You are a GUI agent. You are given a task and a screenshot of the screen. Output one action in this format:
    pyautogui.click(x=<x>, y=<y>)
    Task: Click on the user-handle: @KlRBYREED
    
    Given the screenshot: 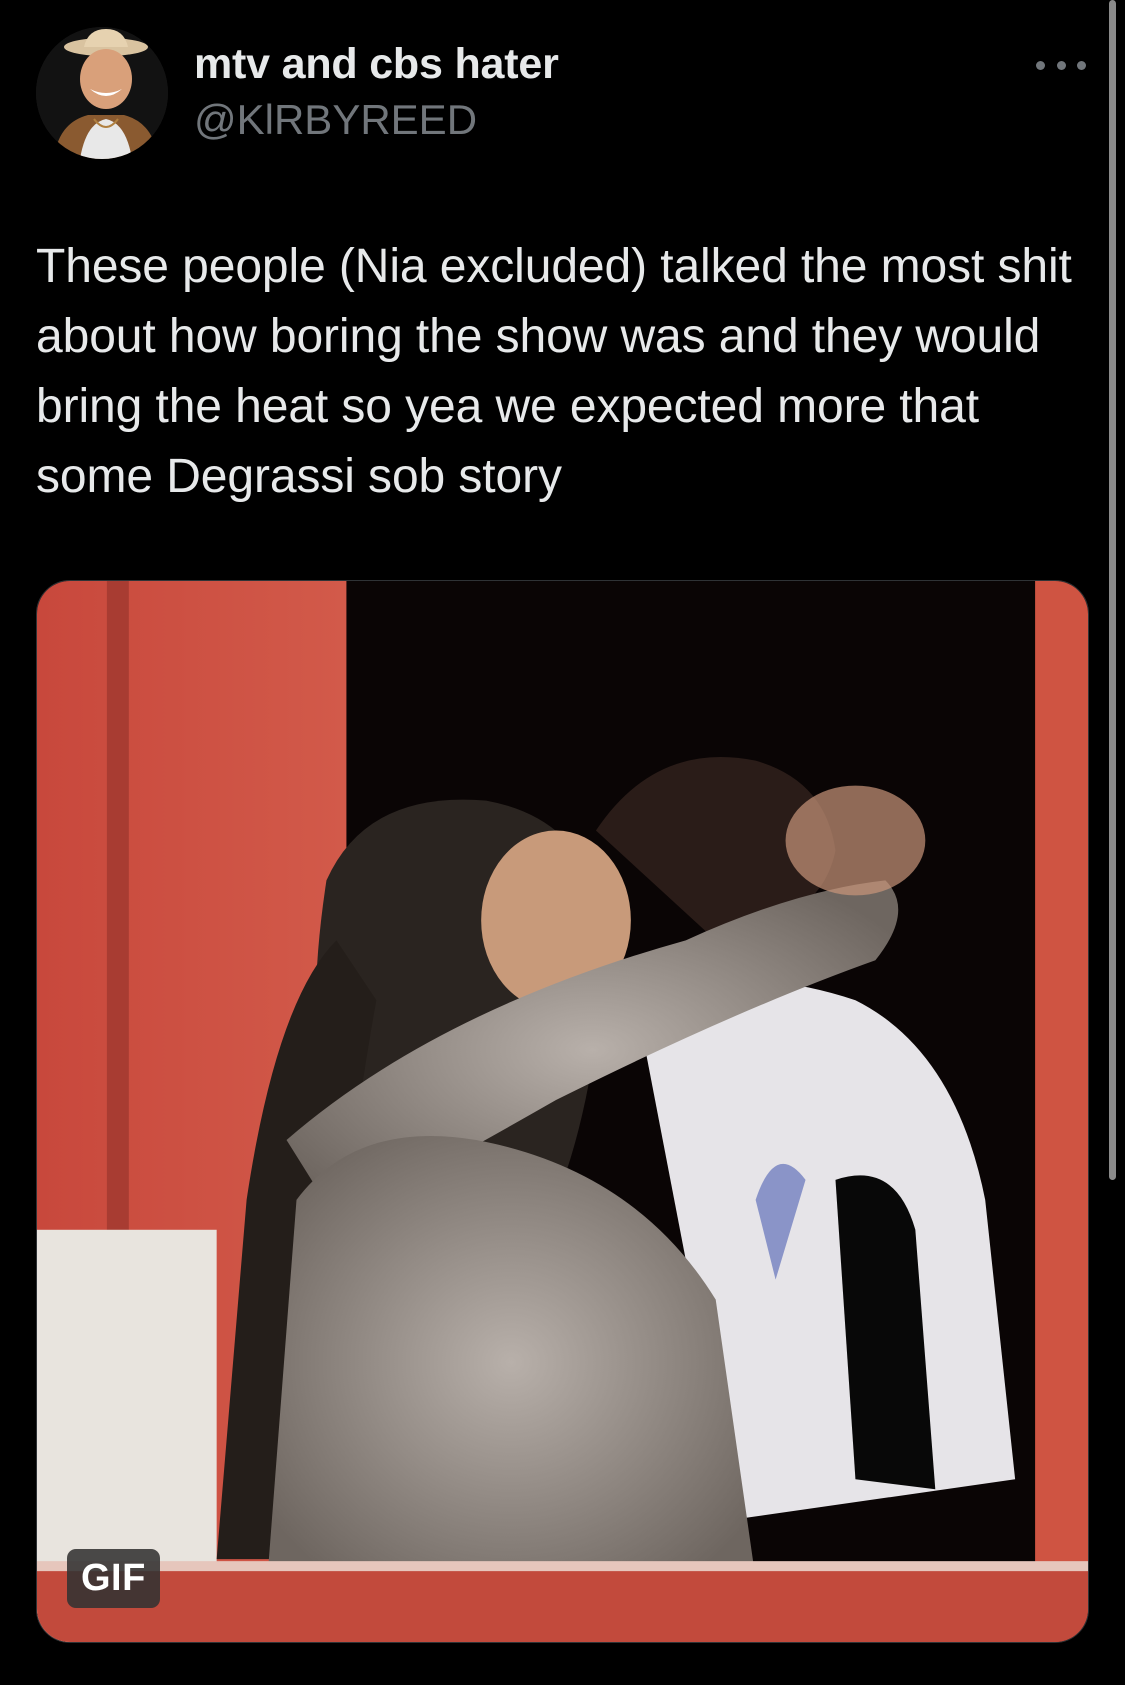 What is the action you would take?
    pyautogui.click(x=335, y=120)
    